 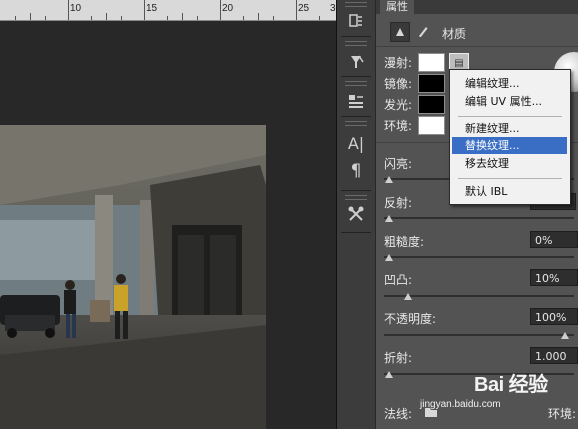 I want to click on brush-mode-icon, so click(x=423, y=31).